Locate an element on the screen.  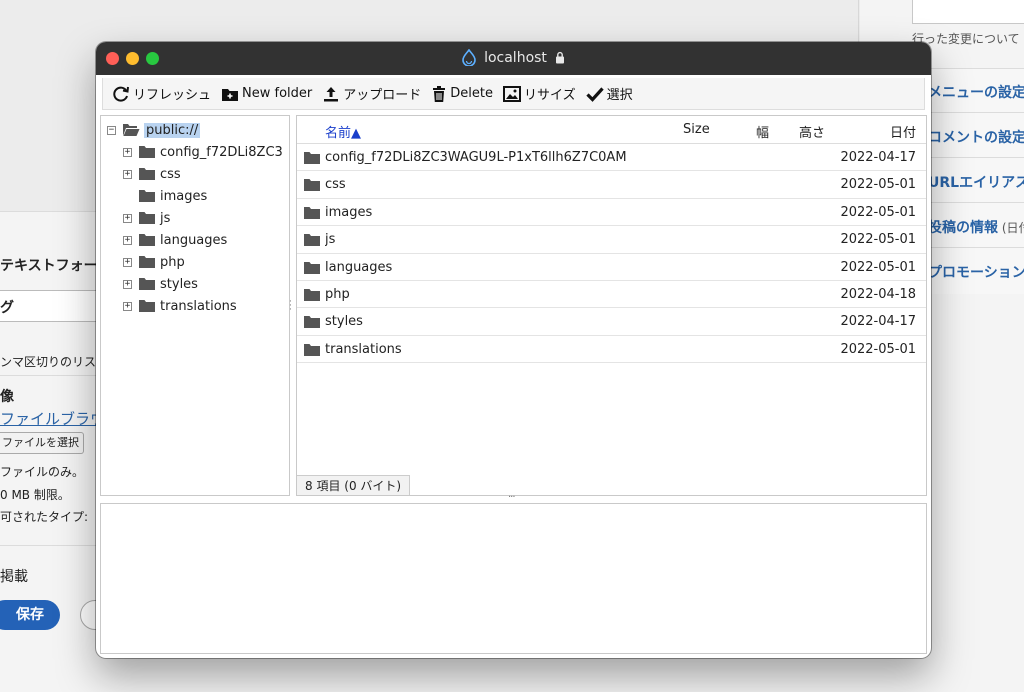
sort-by-width-header: 幅 is located at coordinates (762, 131).